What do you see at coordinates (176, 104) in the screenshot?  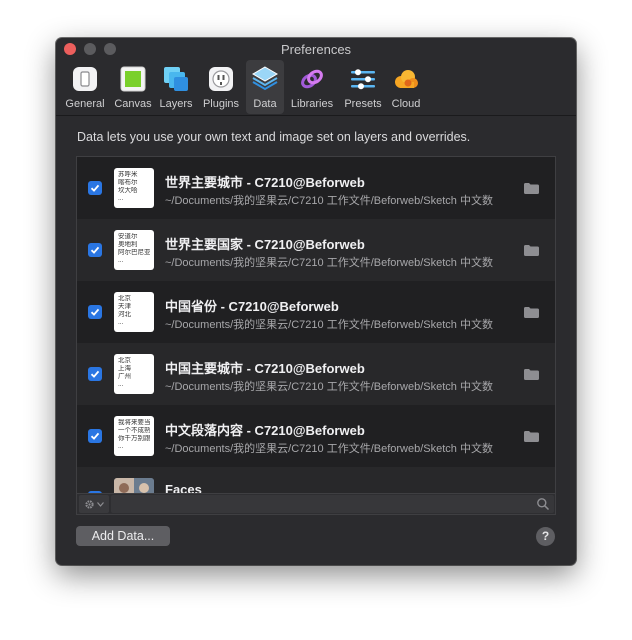 I see `tab-label: Layers` at bounding box center [176, 104].